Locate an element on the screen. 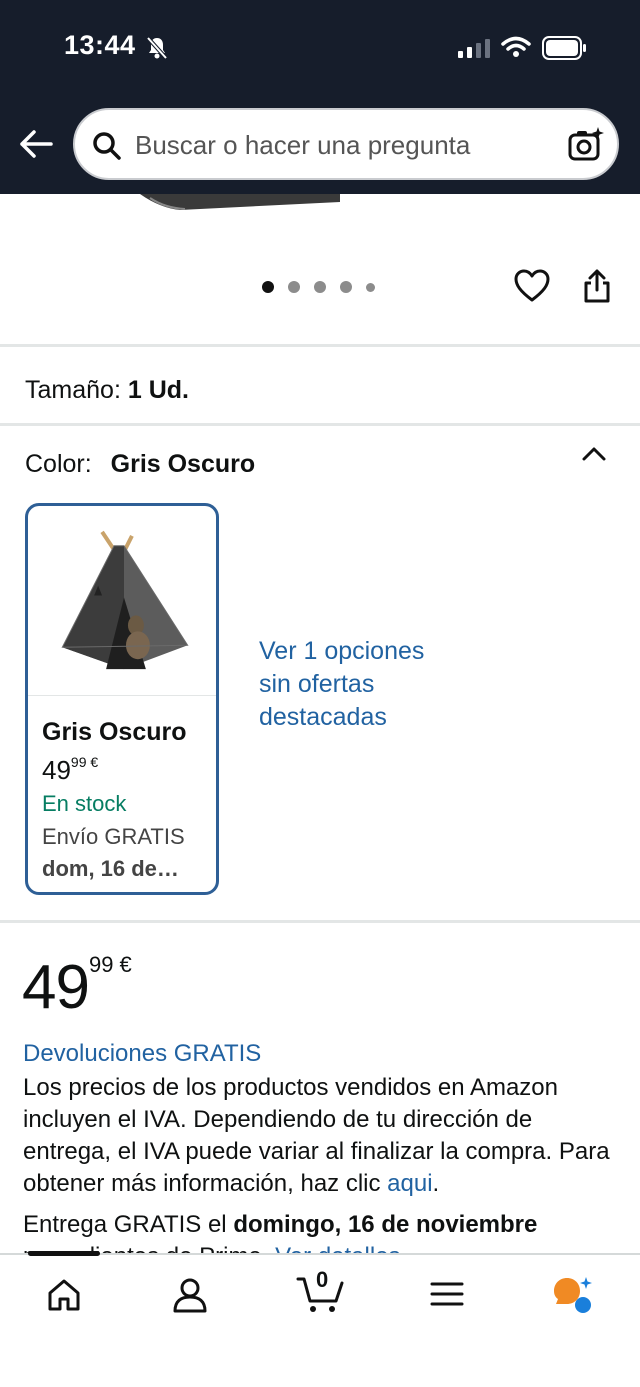 The image size is (640, 1387). search-bar is located at coordinates (346, 144).